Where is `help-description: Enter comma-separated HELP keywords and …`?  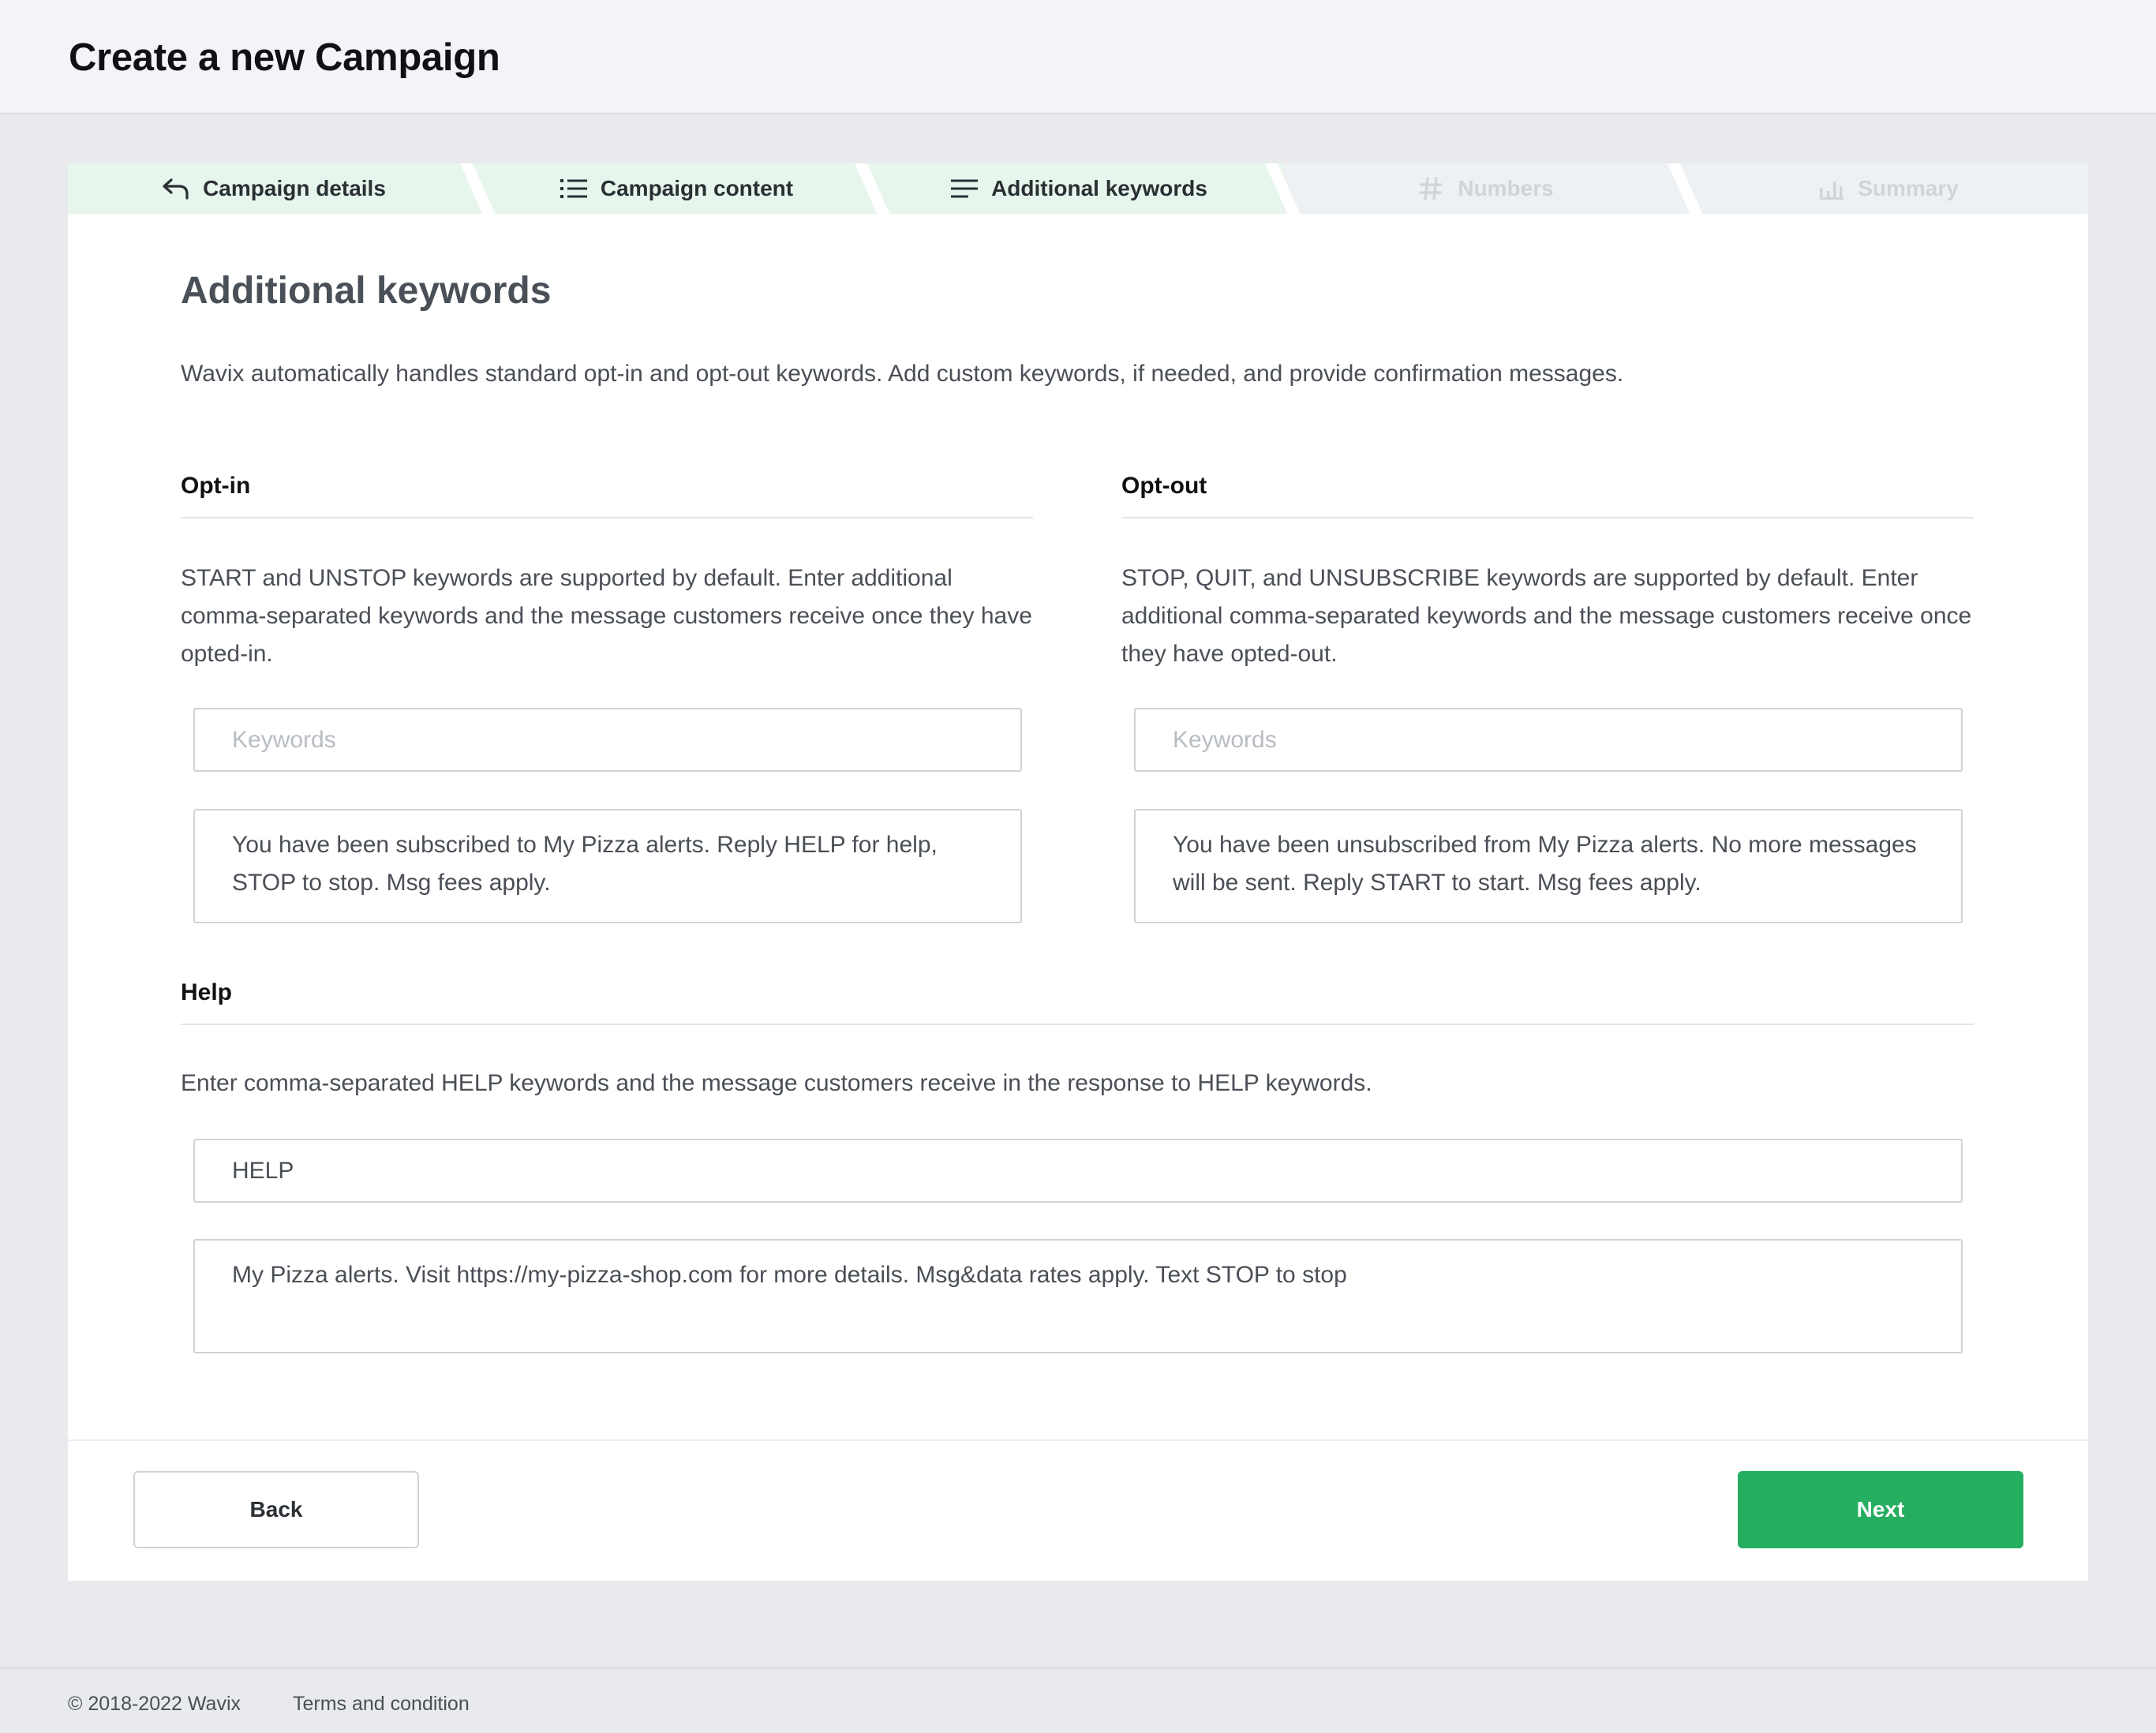 help-description: Enter comma-separated HELP keywords and … is located at coordinates (776, 1083).